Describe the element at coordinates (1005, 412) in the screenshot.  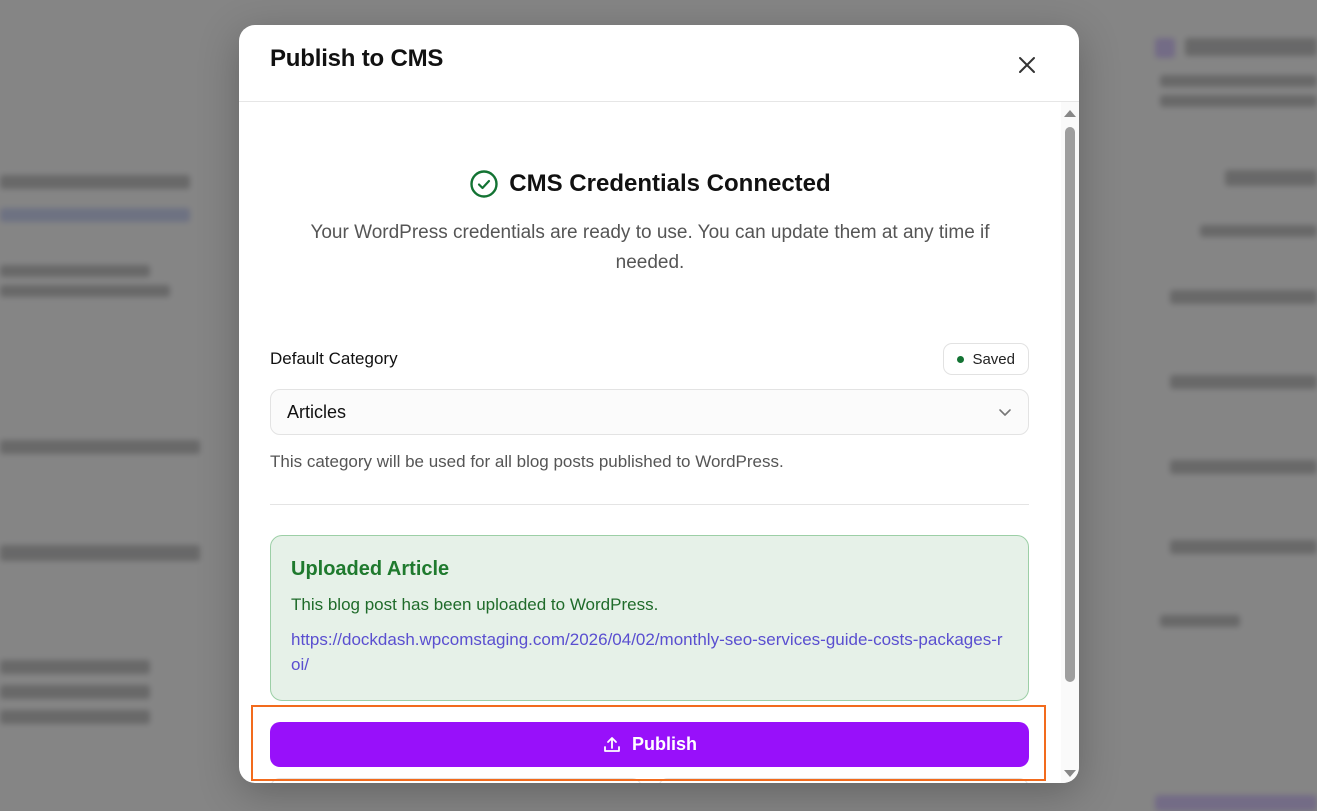
I see `chevron-down-icon` at that location.